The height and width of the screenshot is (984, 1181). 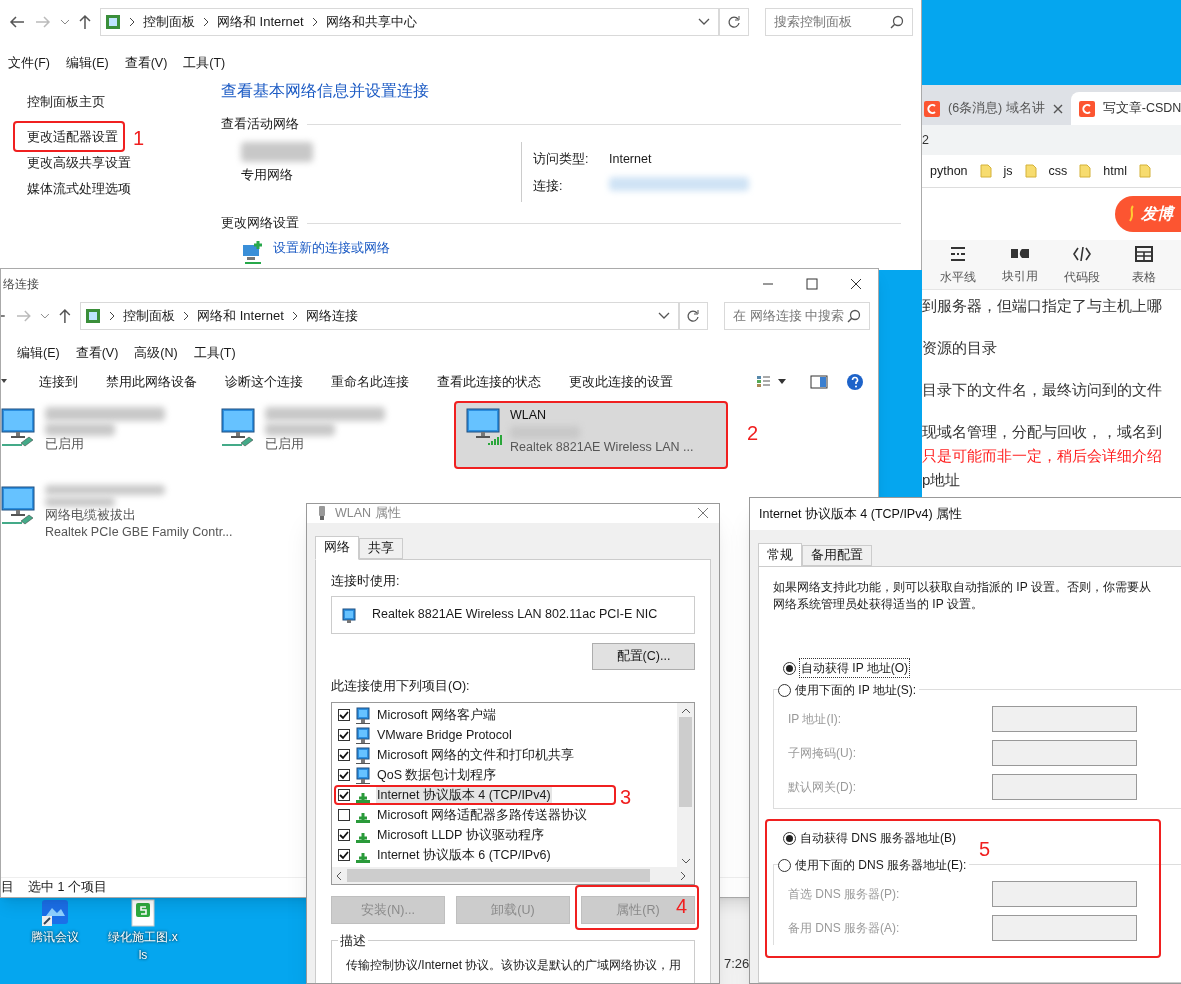 I want to click on menu-item: 文件(F), so click(x=29, y=63).